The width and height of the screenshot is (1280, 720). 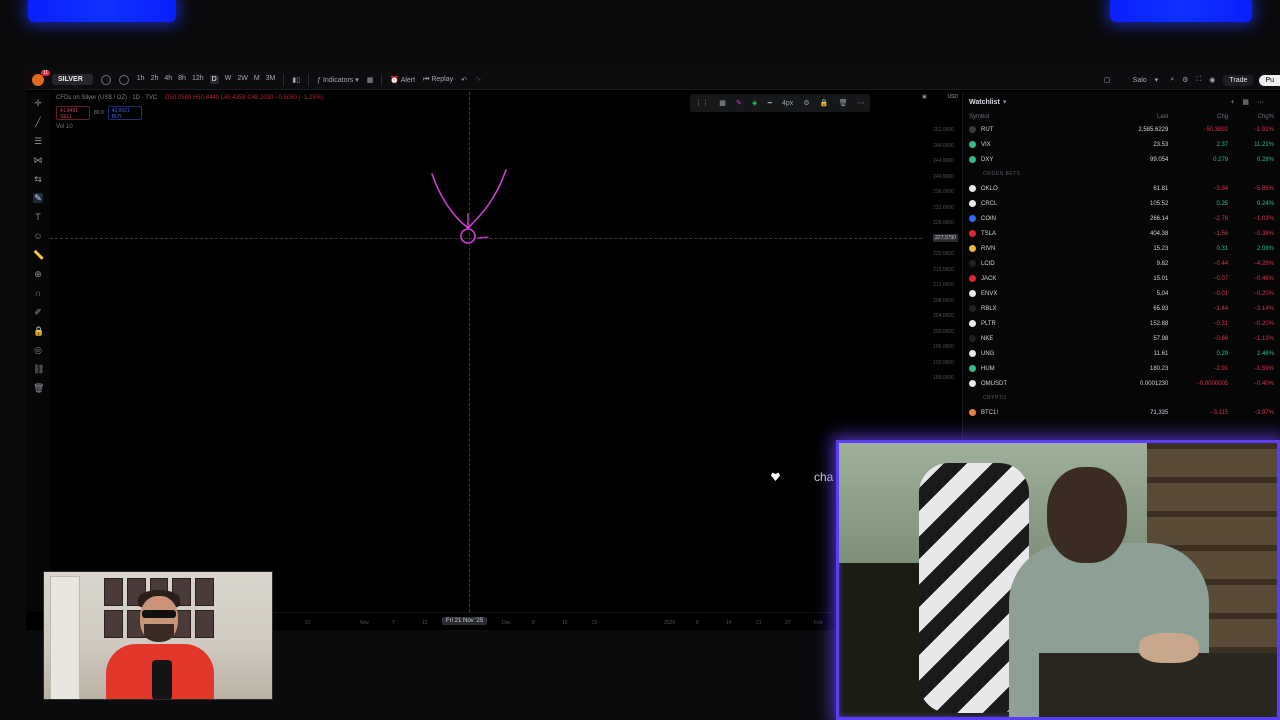 I want to click on add-symbol-icon, so click(x=123, y=79).